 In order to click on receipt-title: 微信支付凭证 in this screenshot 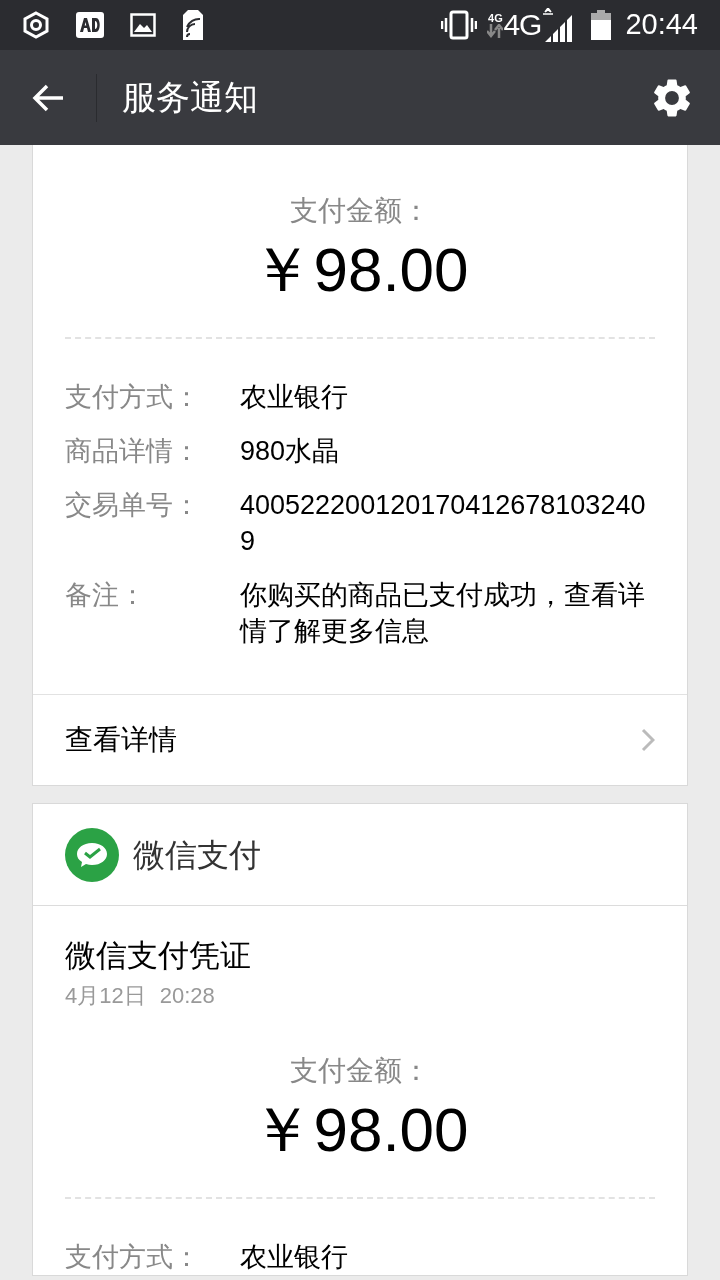, I will do `click(158, 955)`.